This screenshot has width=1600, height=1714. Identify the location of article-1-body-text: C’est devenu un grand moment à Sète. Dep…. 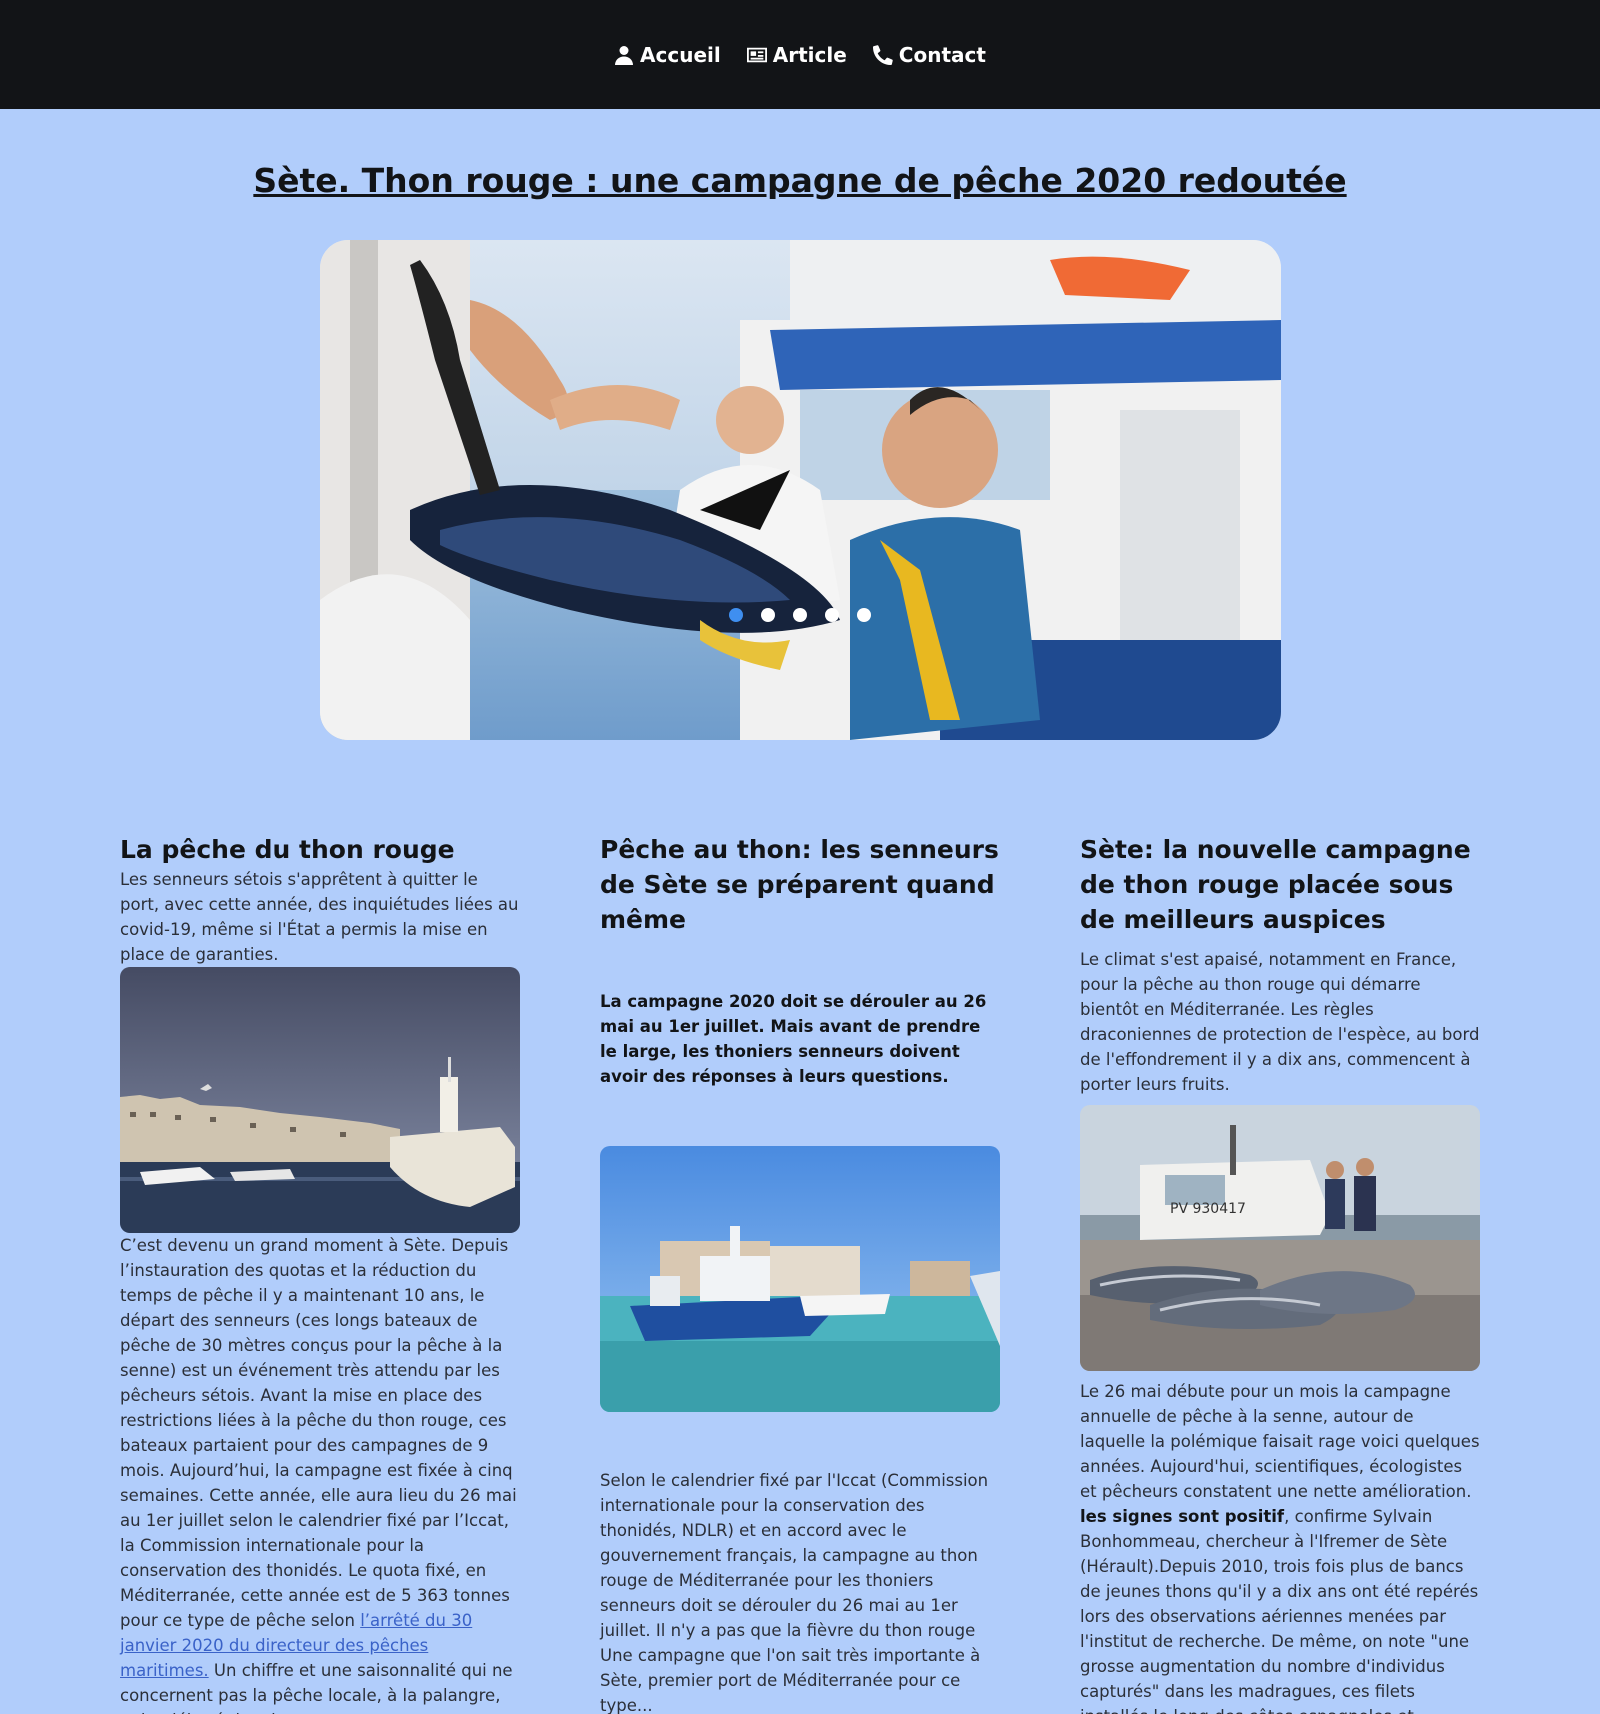
(318, 1433).